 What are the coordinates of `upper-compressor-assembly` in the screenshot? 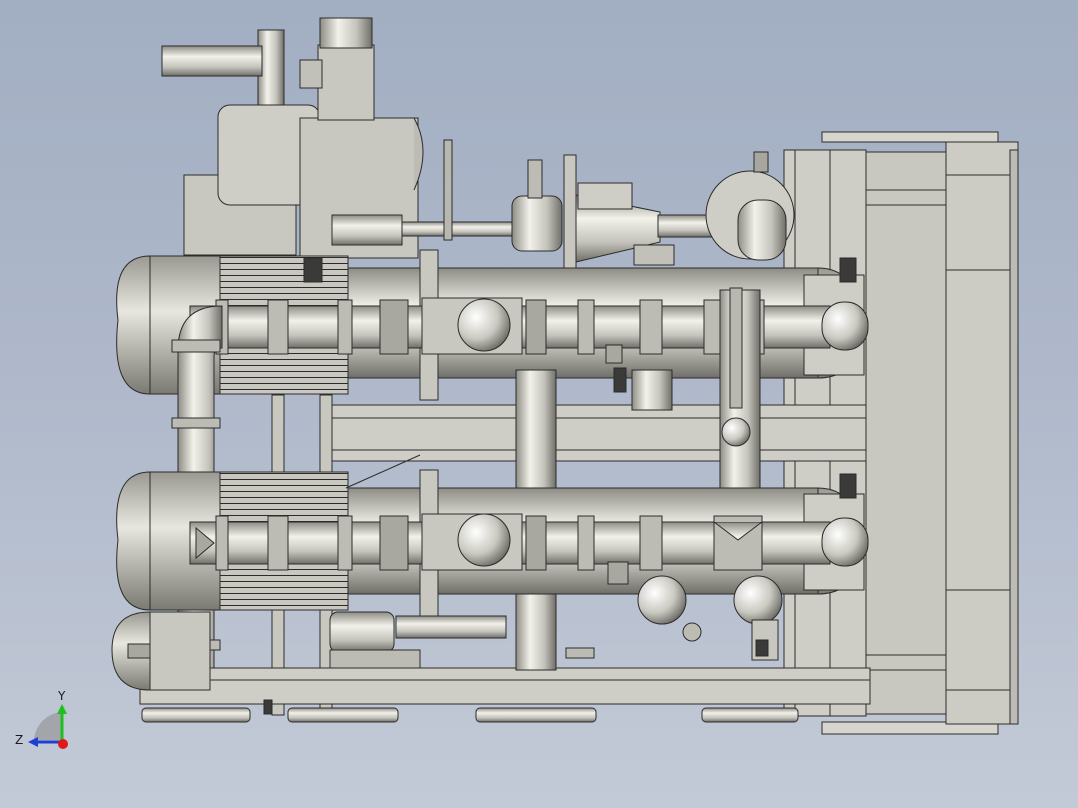 It's located at (342, 138).